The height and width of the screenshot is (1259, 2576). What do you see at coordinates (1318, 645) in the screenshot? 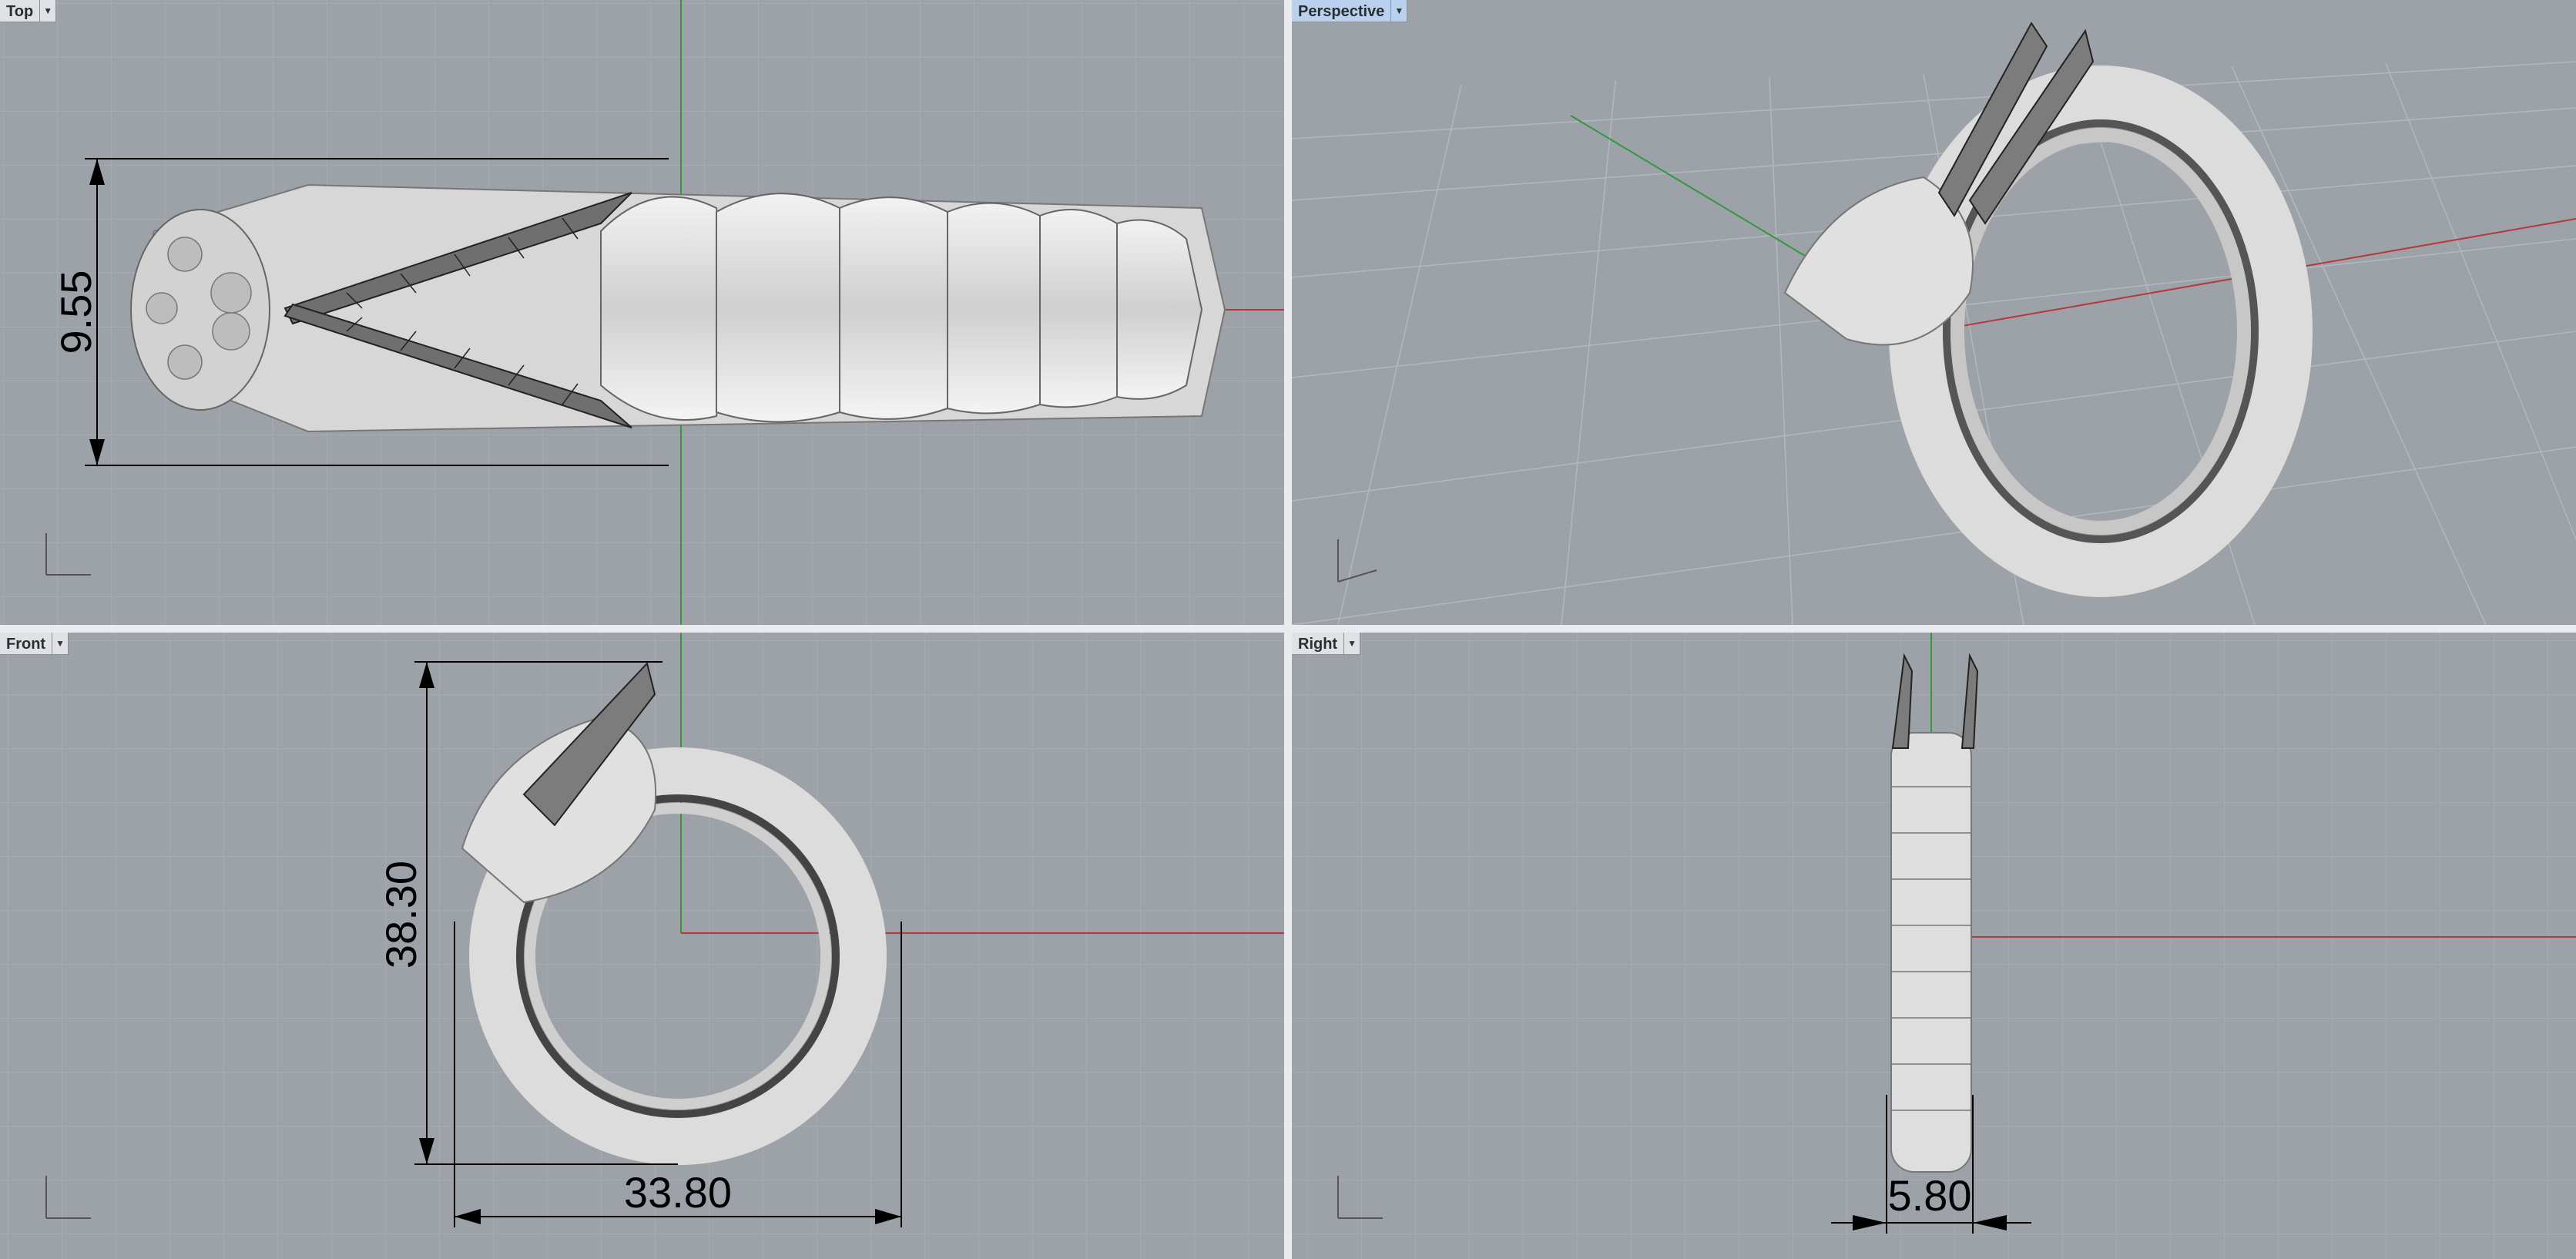
I see `viewport-title: Right` at bounding box center [1318, 645].